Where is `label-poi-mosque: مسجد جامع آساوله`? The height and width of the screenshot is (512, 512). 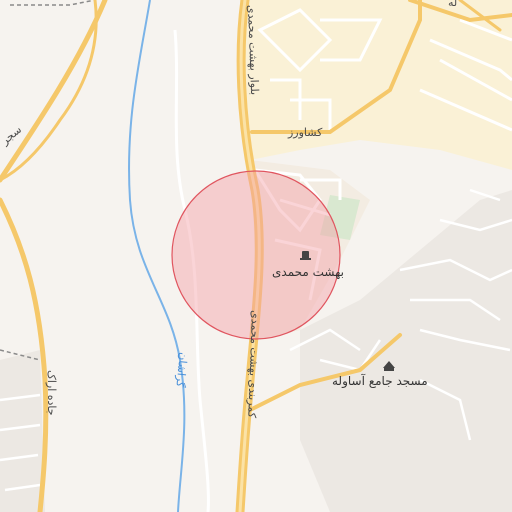
label-poi-mosque: مسجد جامع آساوله is located at coordinates (380, 381).